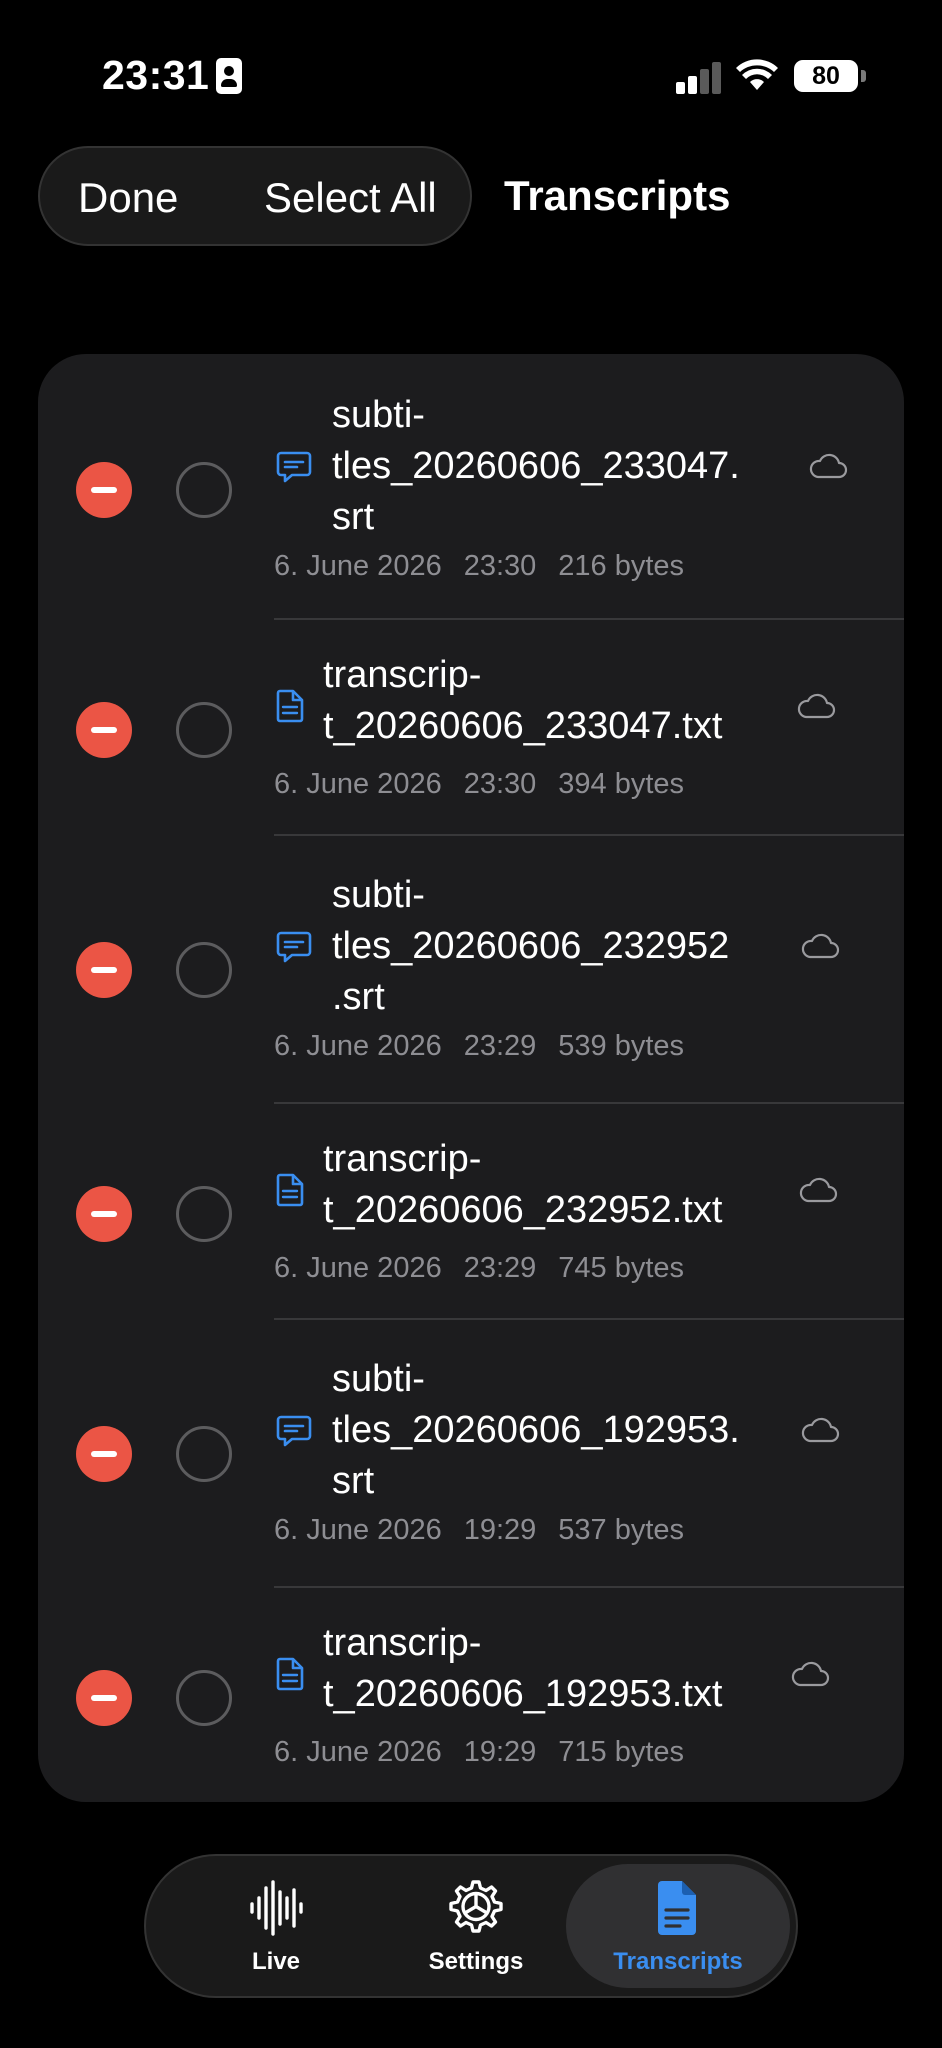 Image resolution: width=942 pixels, height=2048 pixels. Describe the element at coordinates (621, 566) in the screenshot. I see `file-size: 216 bytes` at that location.